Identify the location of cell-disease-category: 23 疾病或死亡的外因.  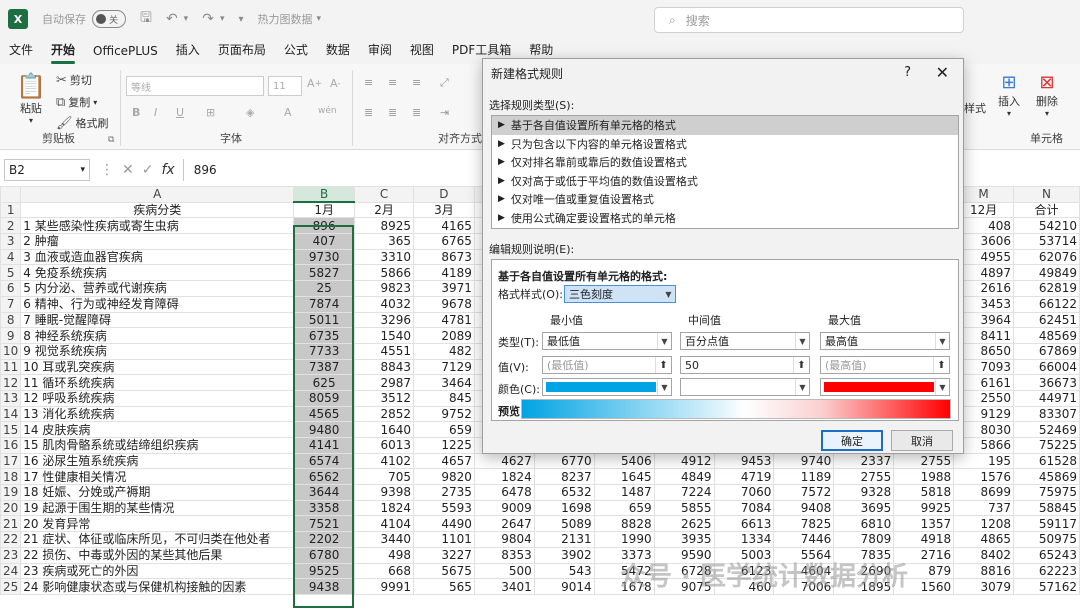
(157, 571).